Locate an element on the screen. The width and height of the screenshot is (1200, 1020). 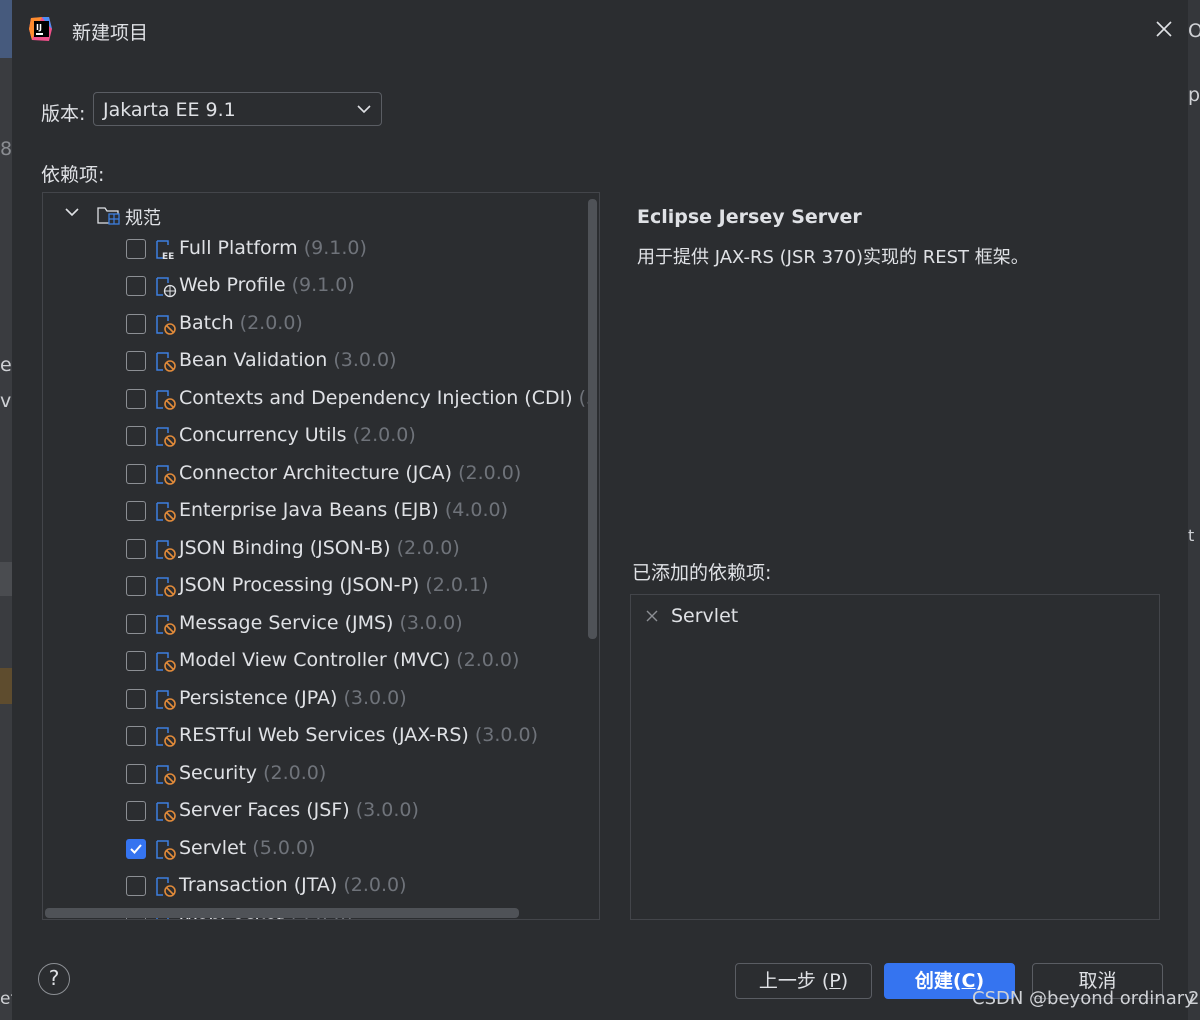
back-button: 上一步 (P) is located at coordinates (803, 981).